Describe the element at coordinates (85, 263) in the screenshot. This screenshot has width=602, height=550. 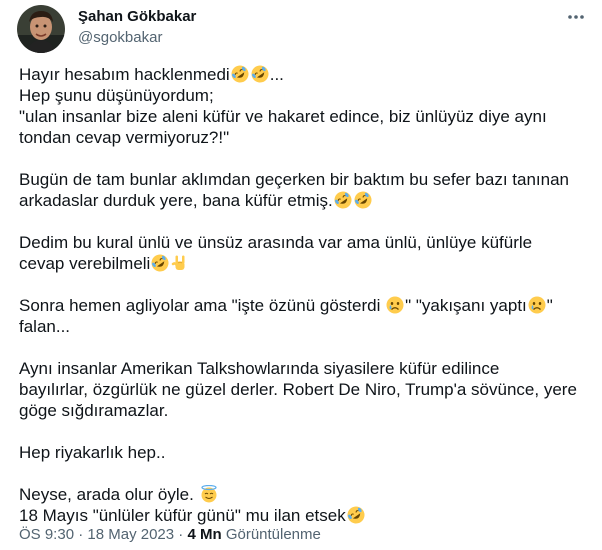
I see `text-line: cevap verebilmeli` at that location.